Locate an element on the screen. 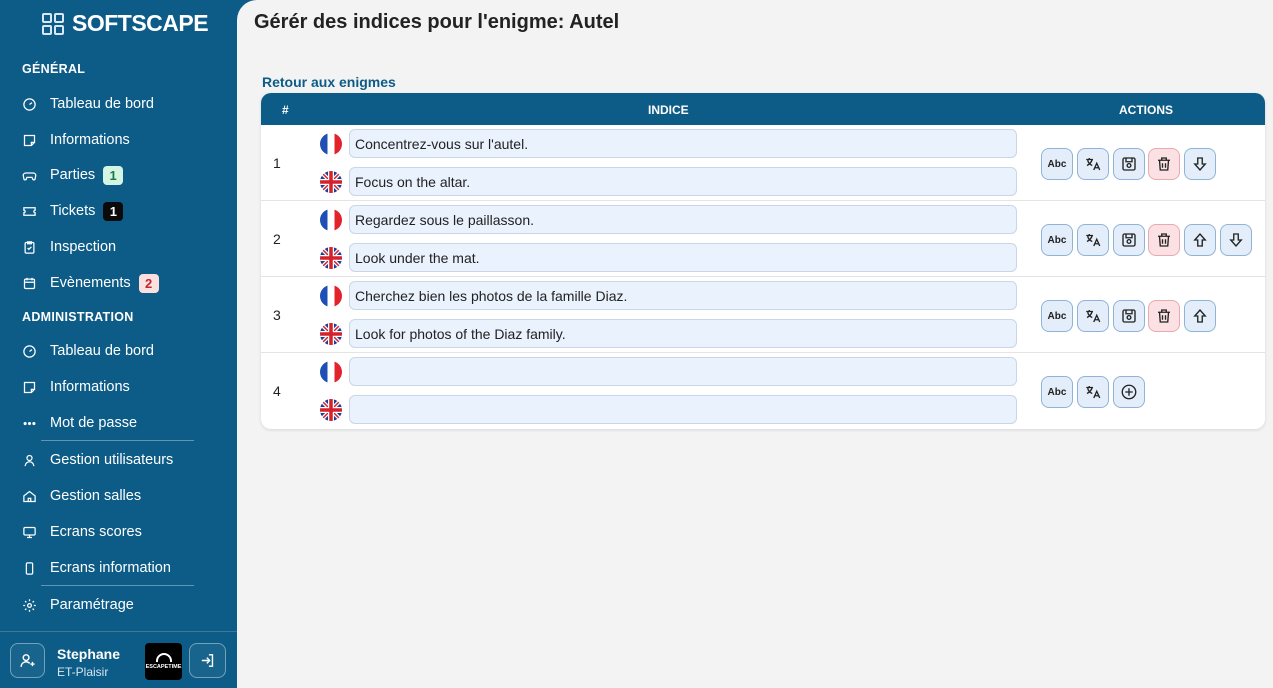  section-title-general: GÉNÉRAL is located at coordinates (54, 69).